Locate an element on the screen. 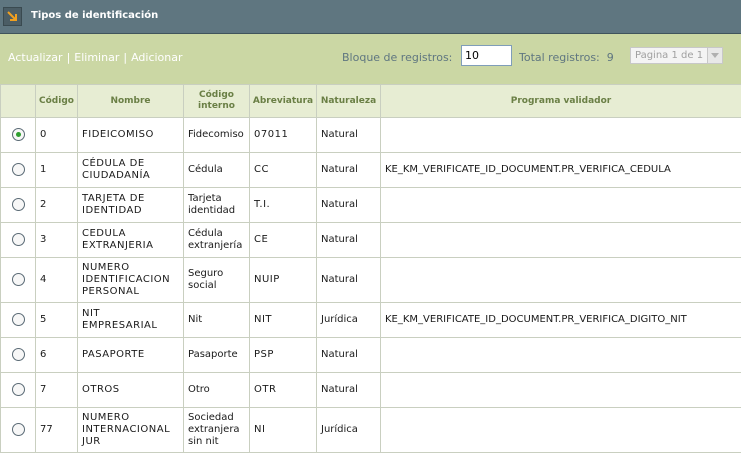 This screenshot has width=741, height=453. codigo-interno-cell: Pasaporte is located at coordinates (216, 355).